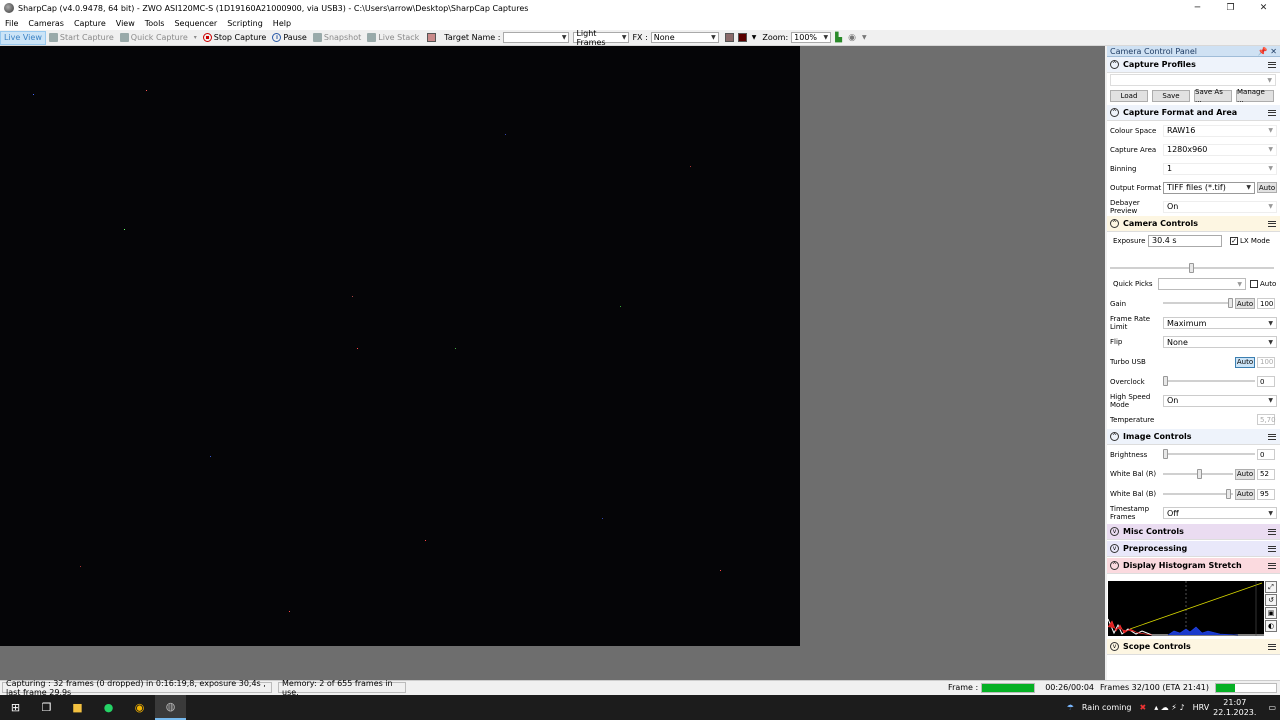 The width and height of the screenshot is (1280, 720). What do you see at coordinates (1230, 8) in the screenshot?
I see `maximize-button: ❐` at bounding box center [1230, 8].